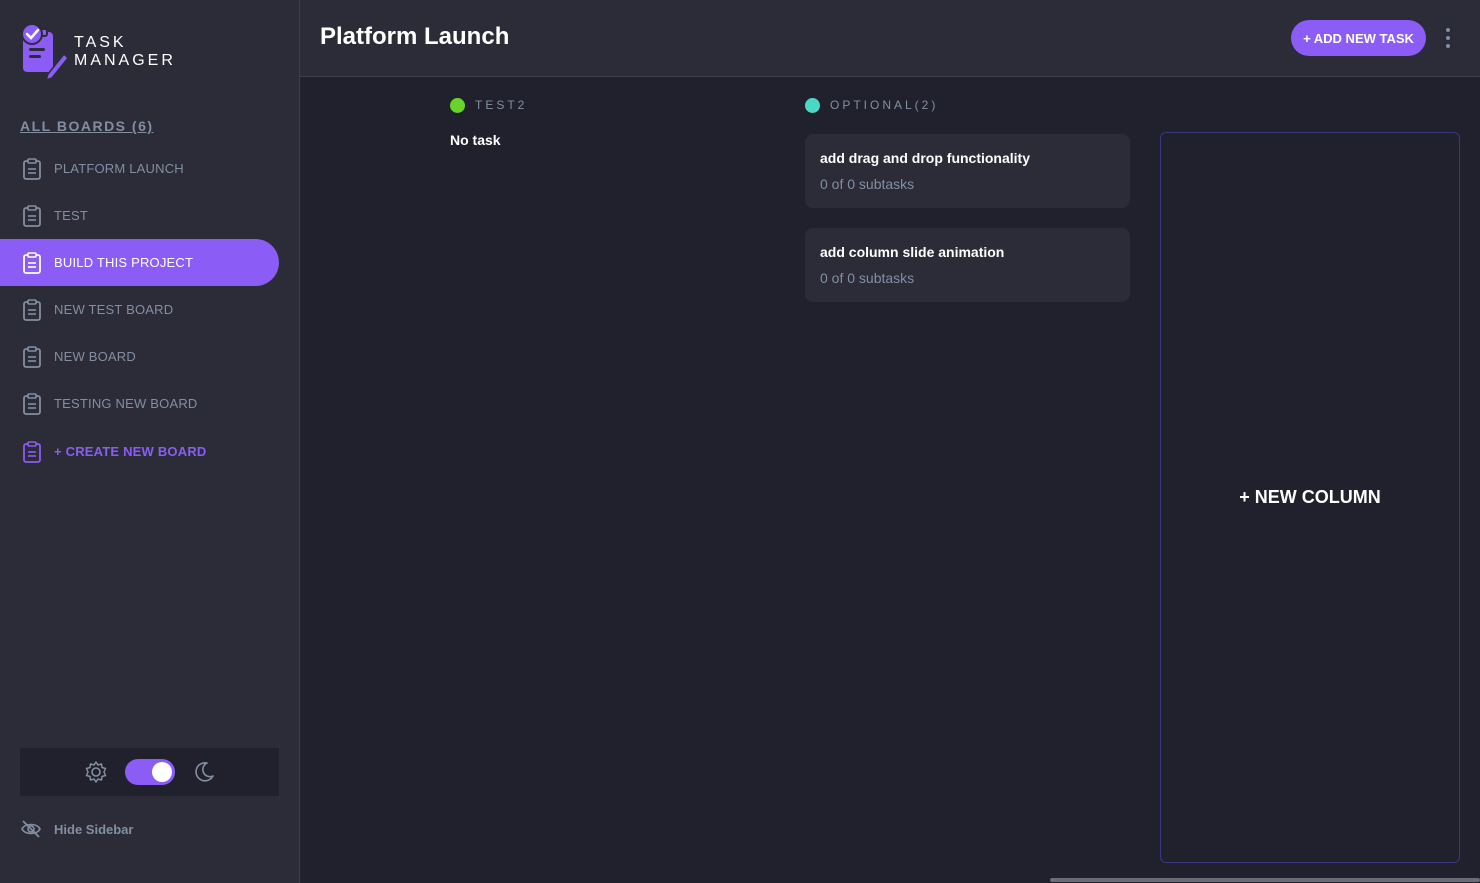  I want to click on theme-switcher, so click(149, 772).